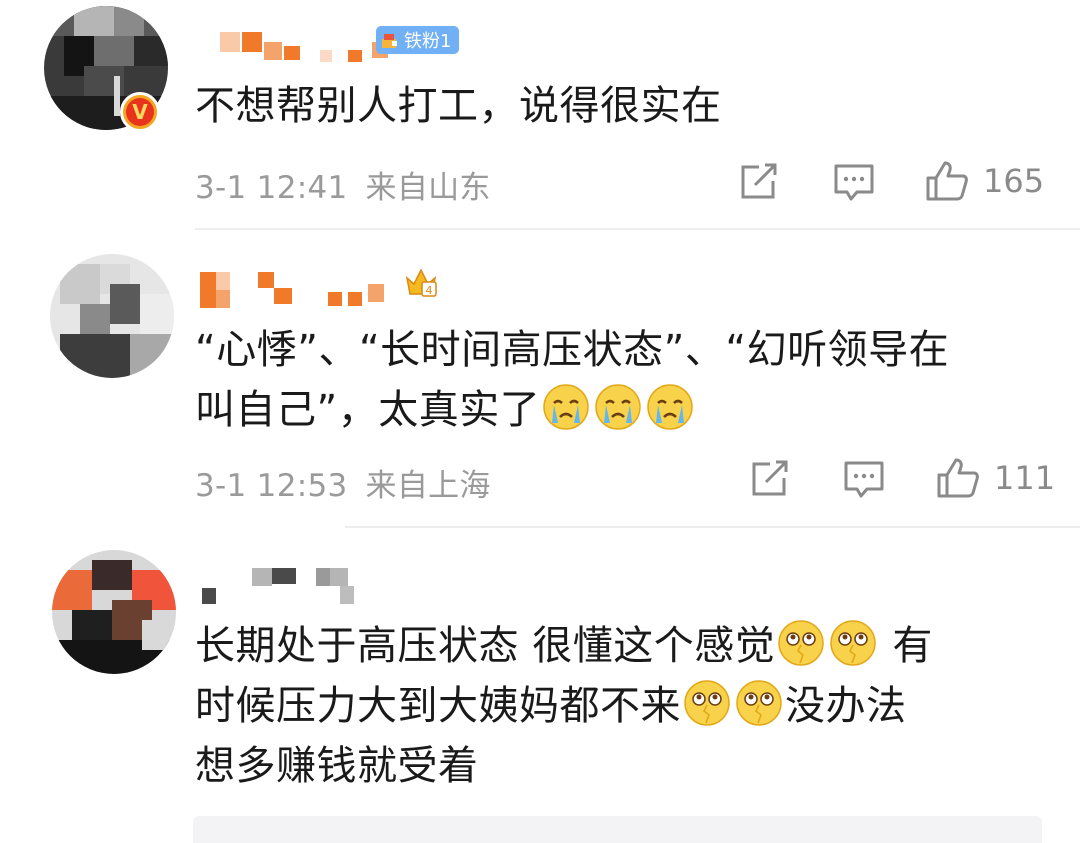  Describe the element at coordinates (389, 41) in the screenshot. I see `fan-hat-icon` at that location.